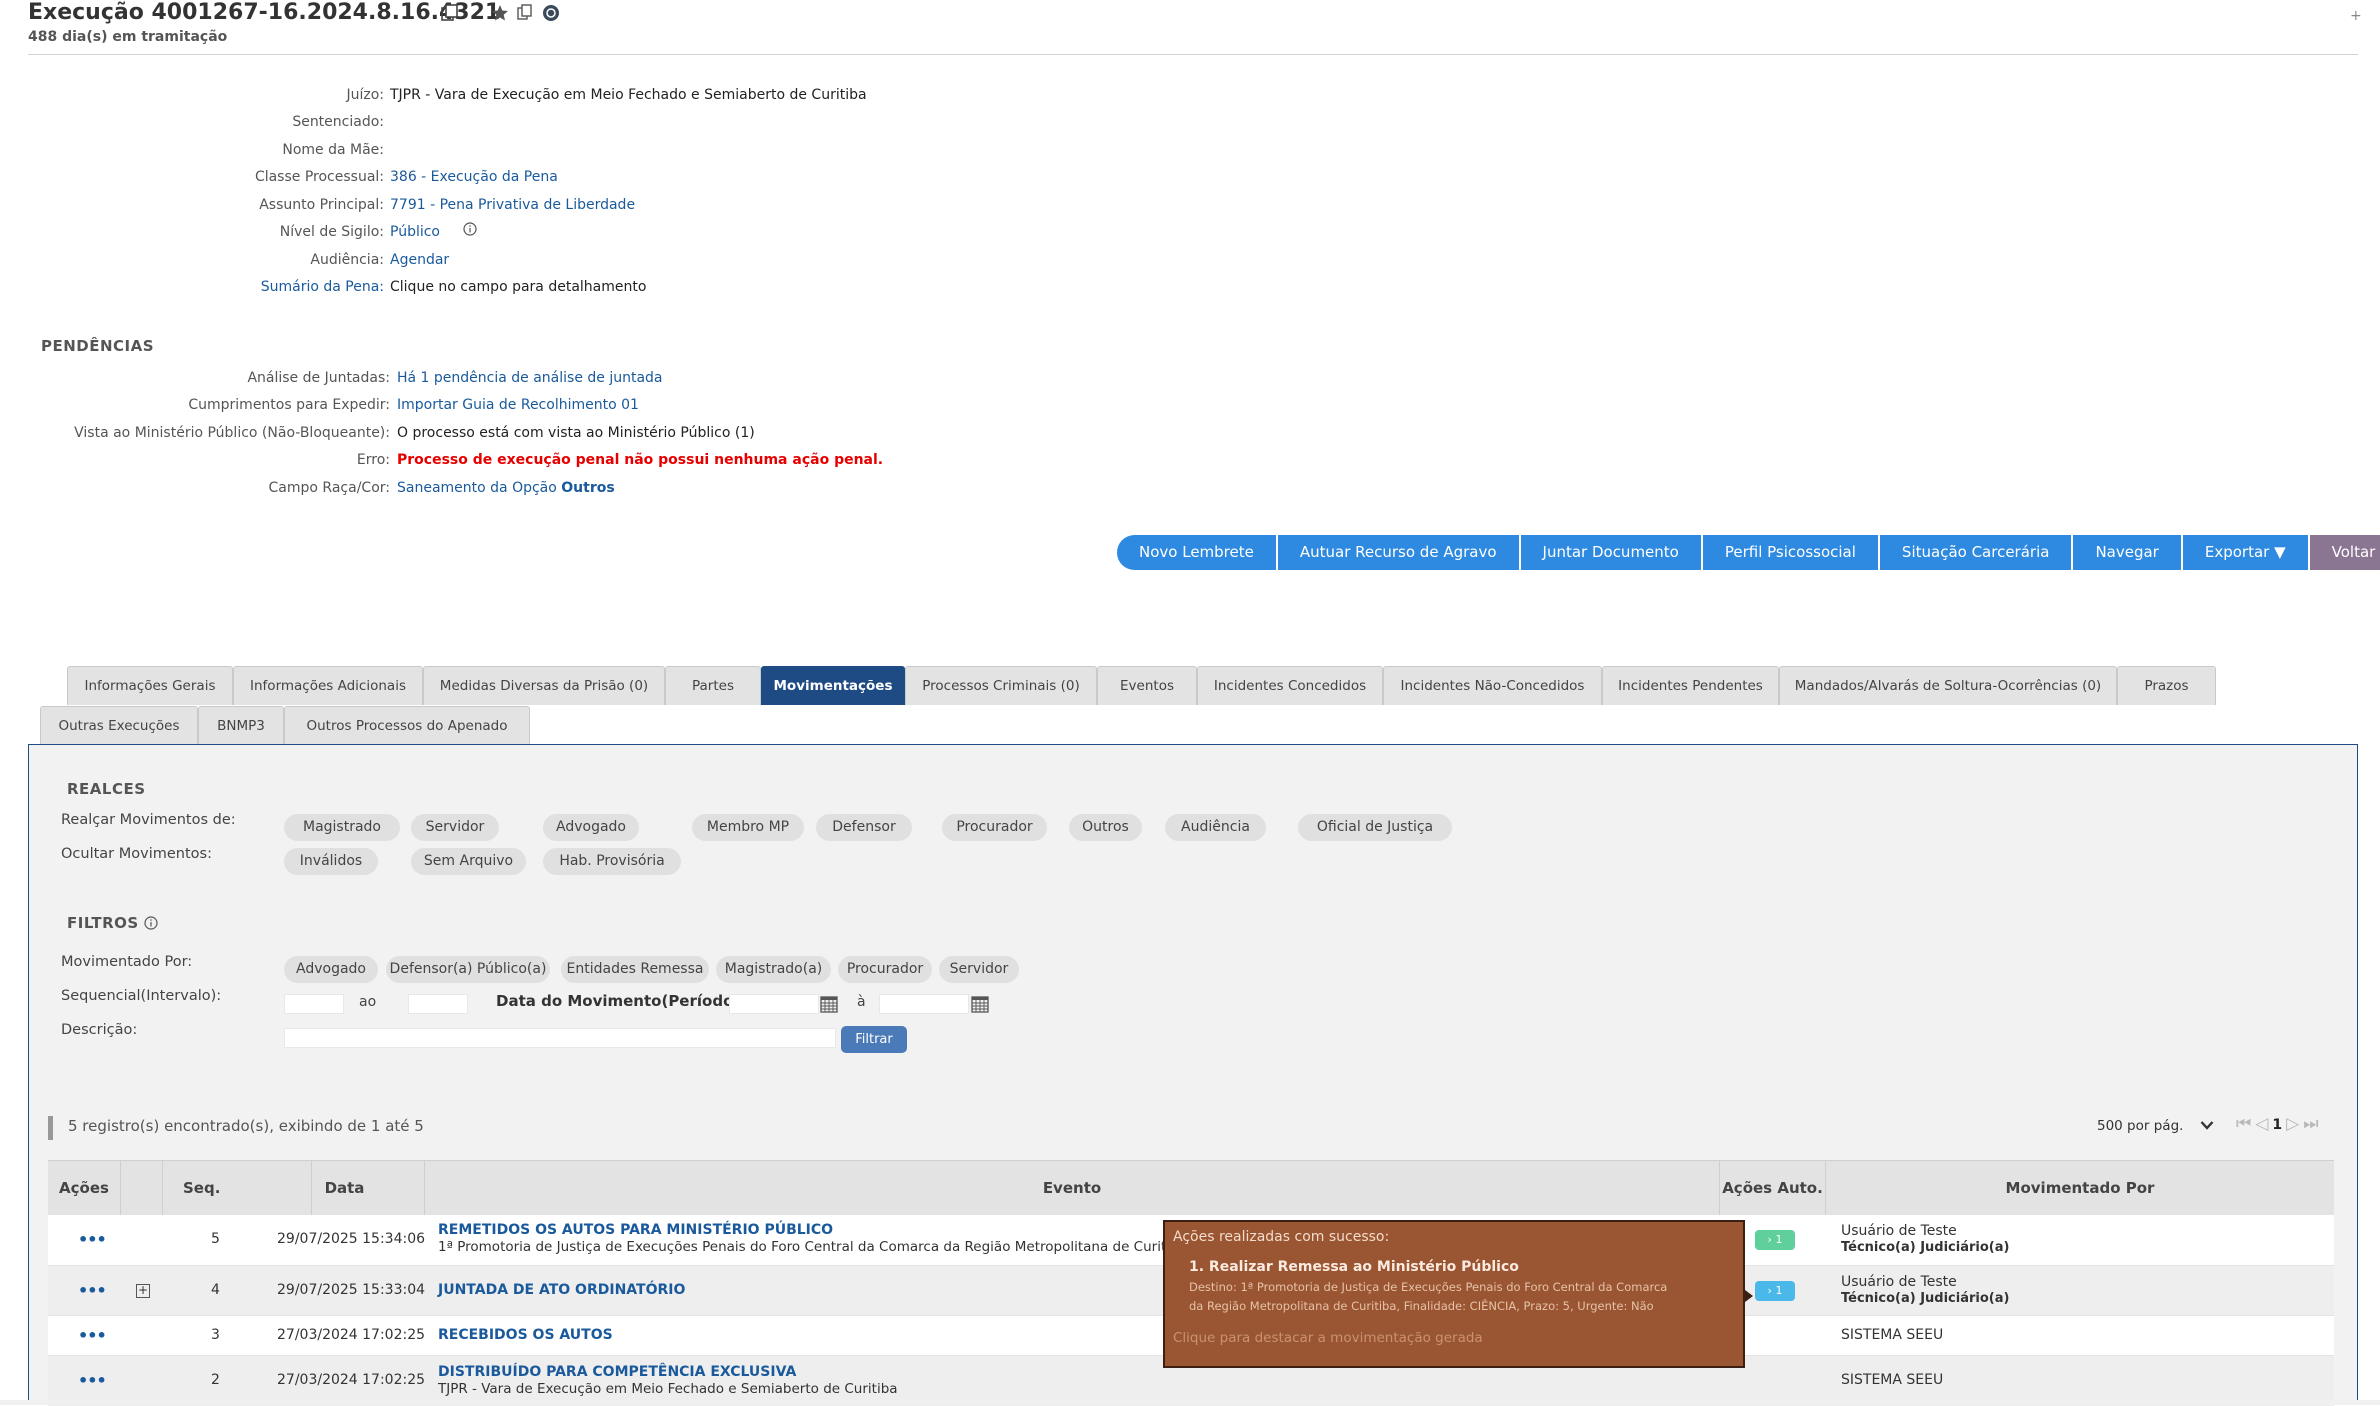 This screenshot has height=1406, width=2380. Describe the element at coordinates (333, 150) in the screenshot. I see `nome-mae-label: Nome da Mãe:` at that location.